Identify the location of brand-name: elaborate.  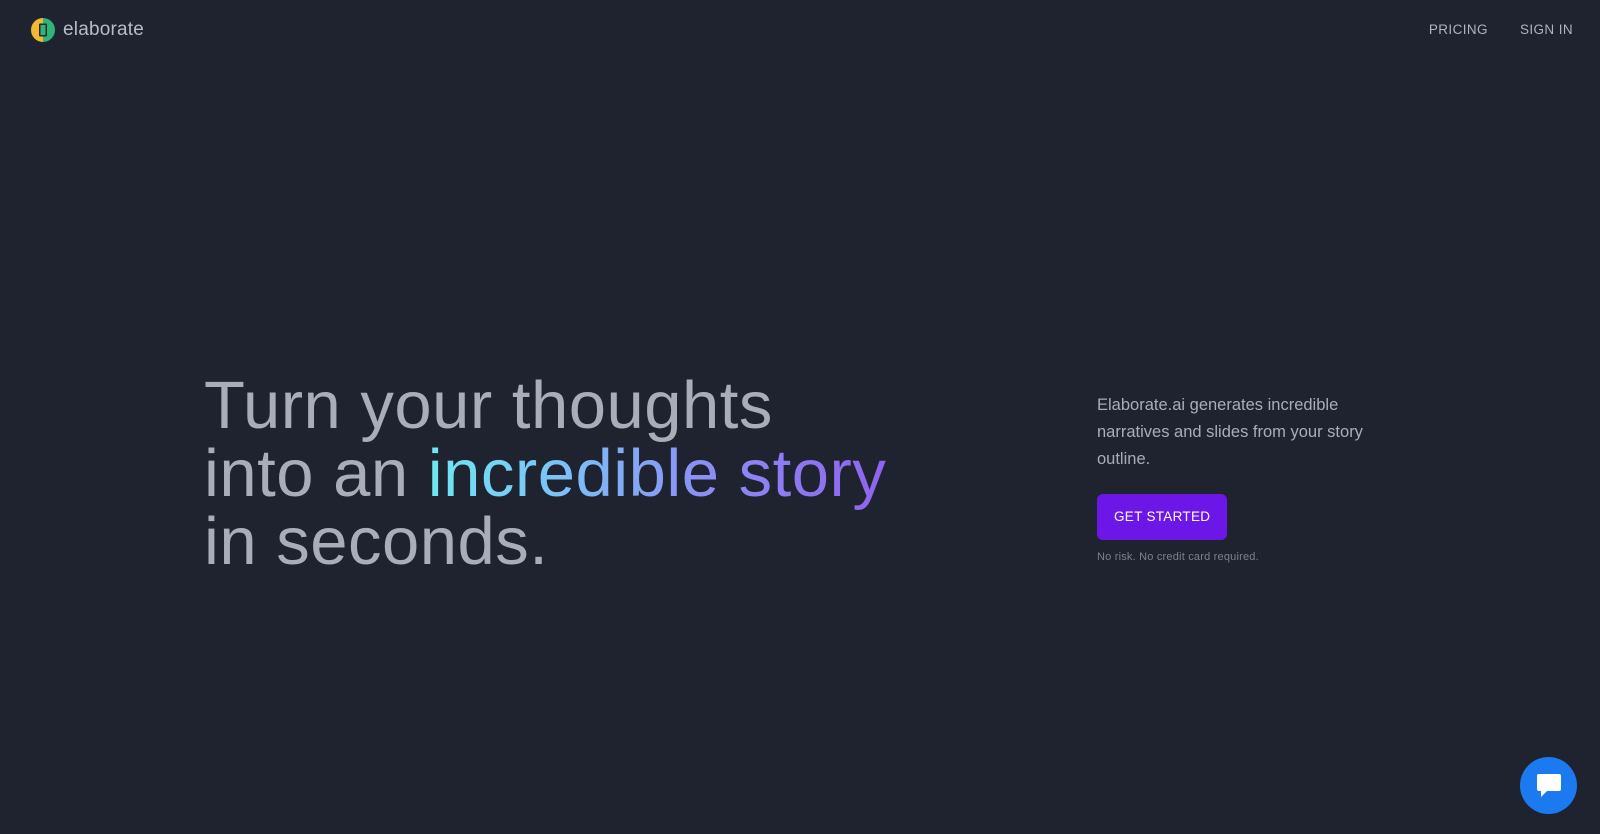
(104, 29).